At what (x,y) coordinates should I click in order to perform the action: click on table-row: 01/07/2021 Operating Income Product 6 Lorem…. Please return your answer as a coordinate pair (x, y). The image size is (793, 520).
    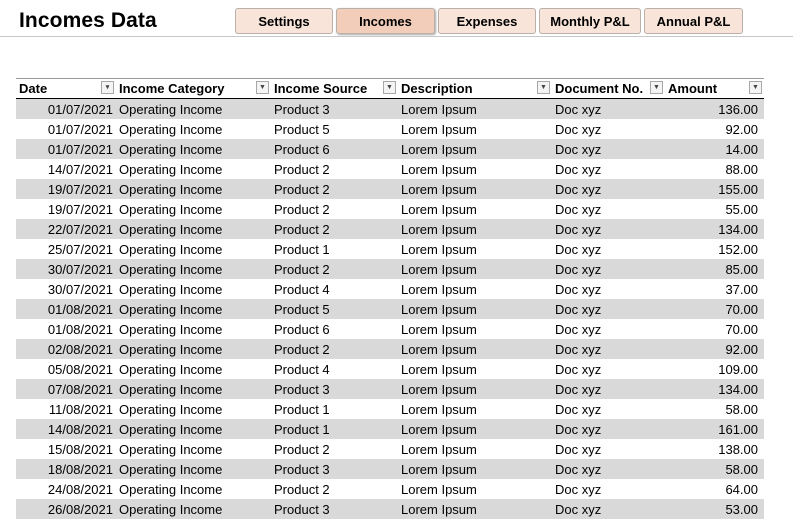
    Looking at the image, I should click on (390, 149).